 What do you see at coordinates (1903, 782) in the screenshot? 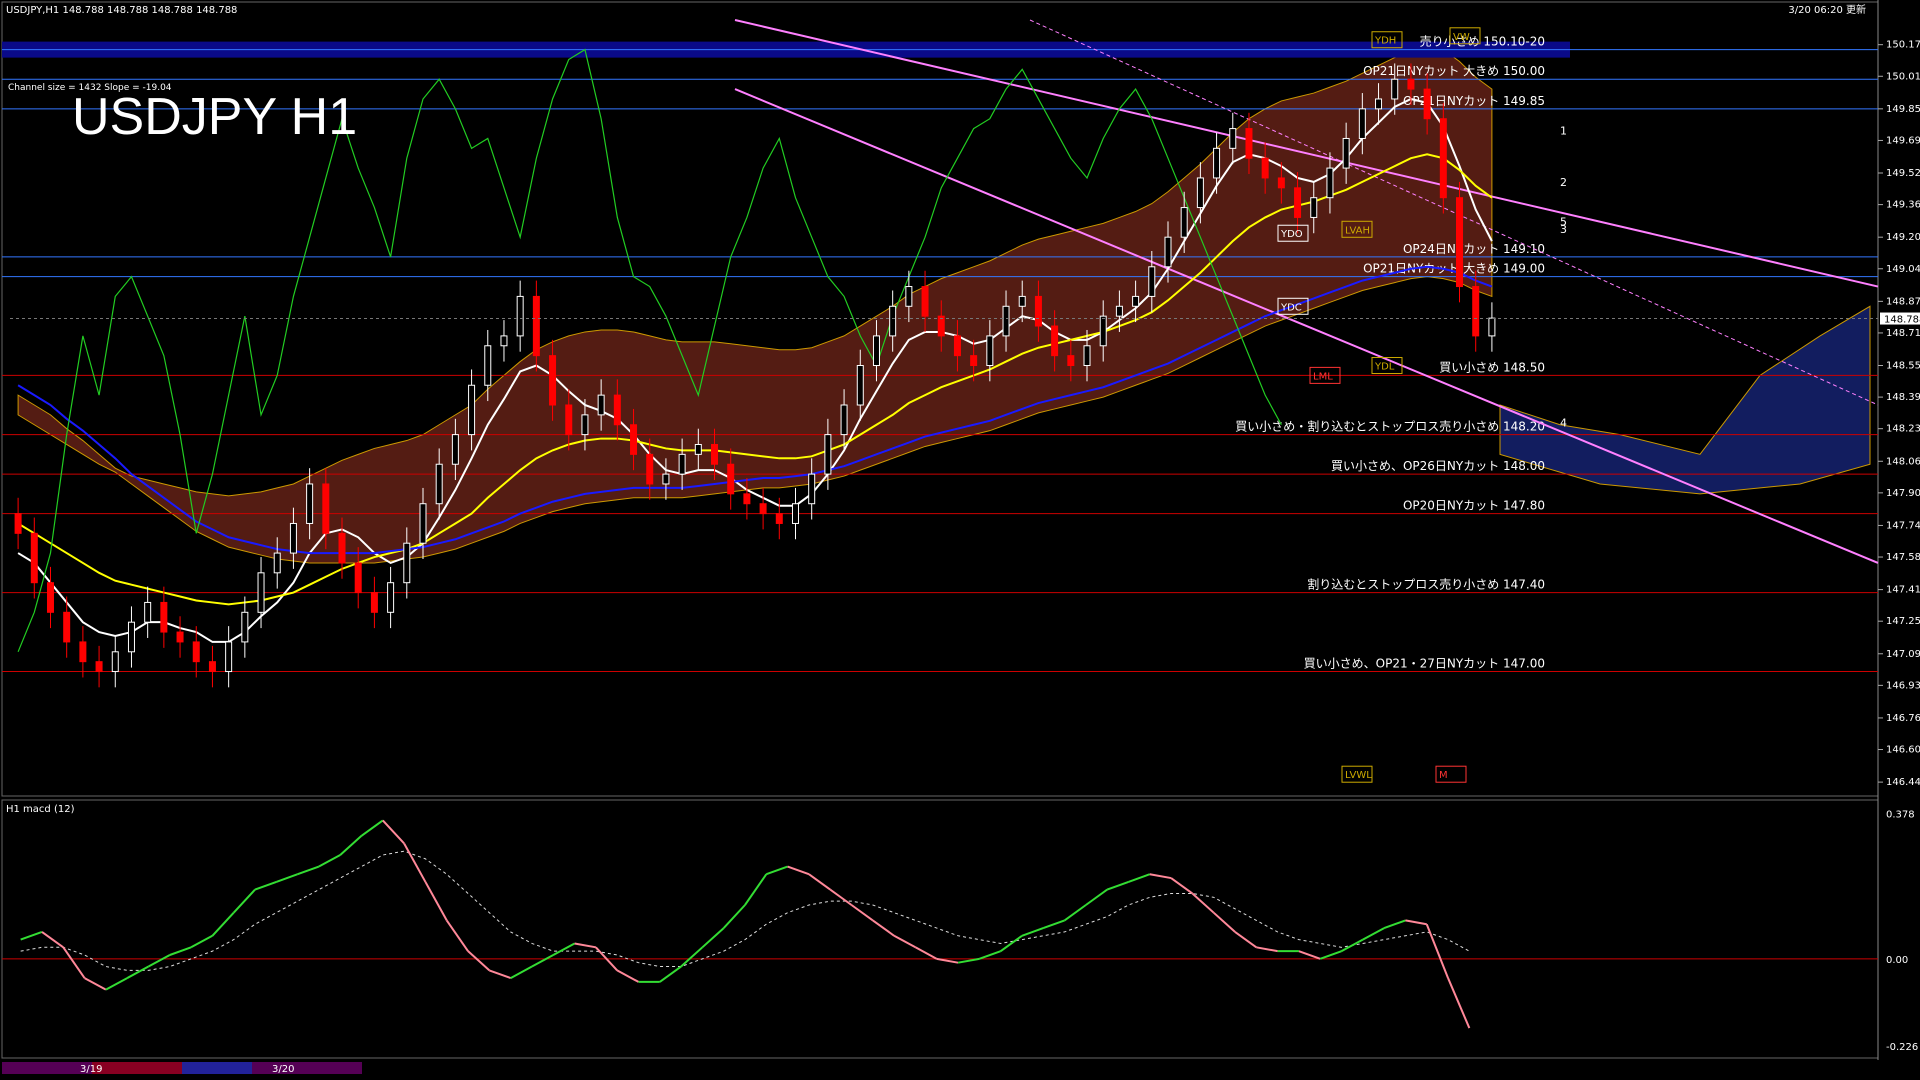
I see `price-tick-label: 146.440` at bounding box center [1903, 782].